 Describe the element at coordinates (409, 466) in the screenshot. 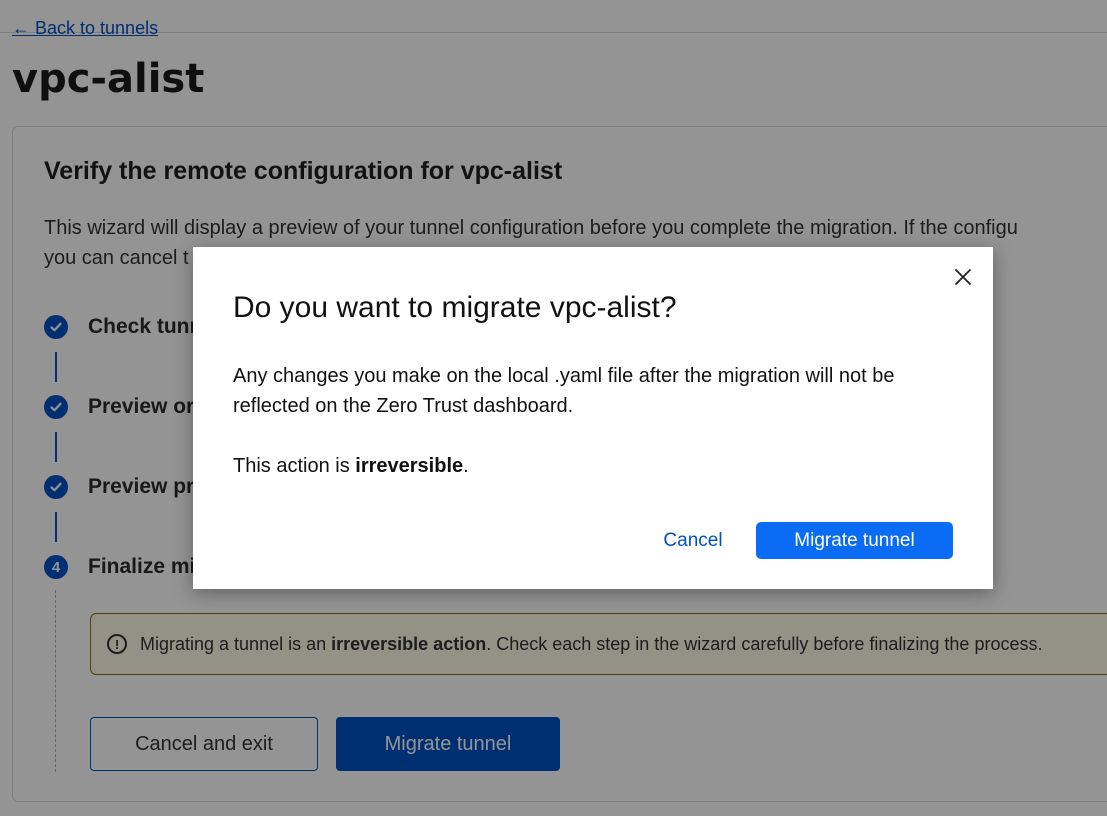

I see `note-bold: irreversible` at that location.